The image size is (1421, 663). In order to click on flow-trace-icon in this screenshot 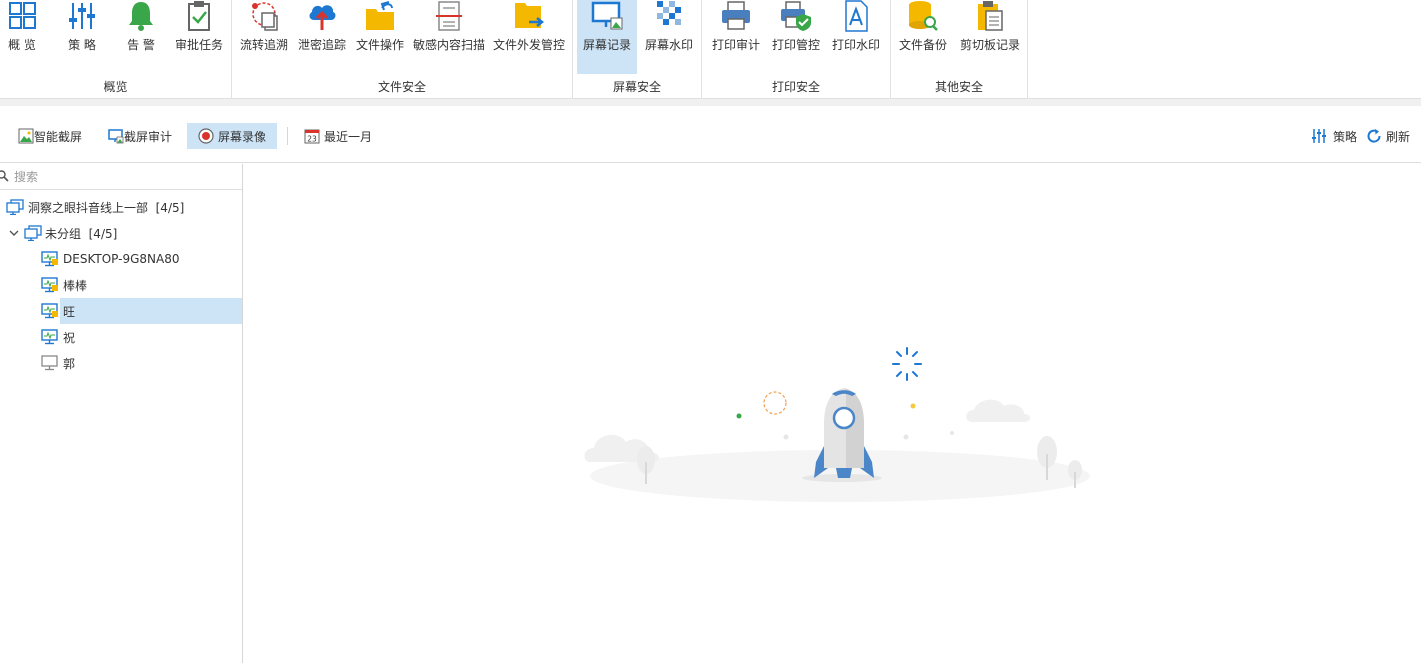, I will do `click(265, 16)`.